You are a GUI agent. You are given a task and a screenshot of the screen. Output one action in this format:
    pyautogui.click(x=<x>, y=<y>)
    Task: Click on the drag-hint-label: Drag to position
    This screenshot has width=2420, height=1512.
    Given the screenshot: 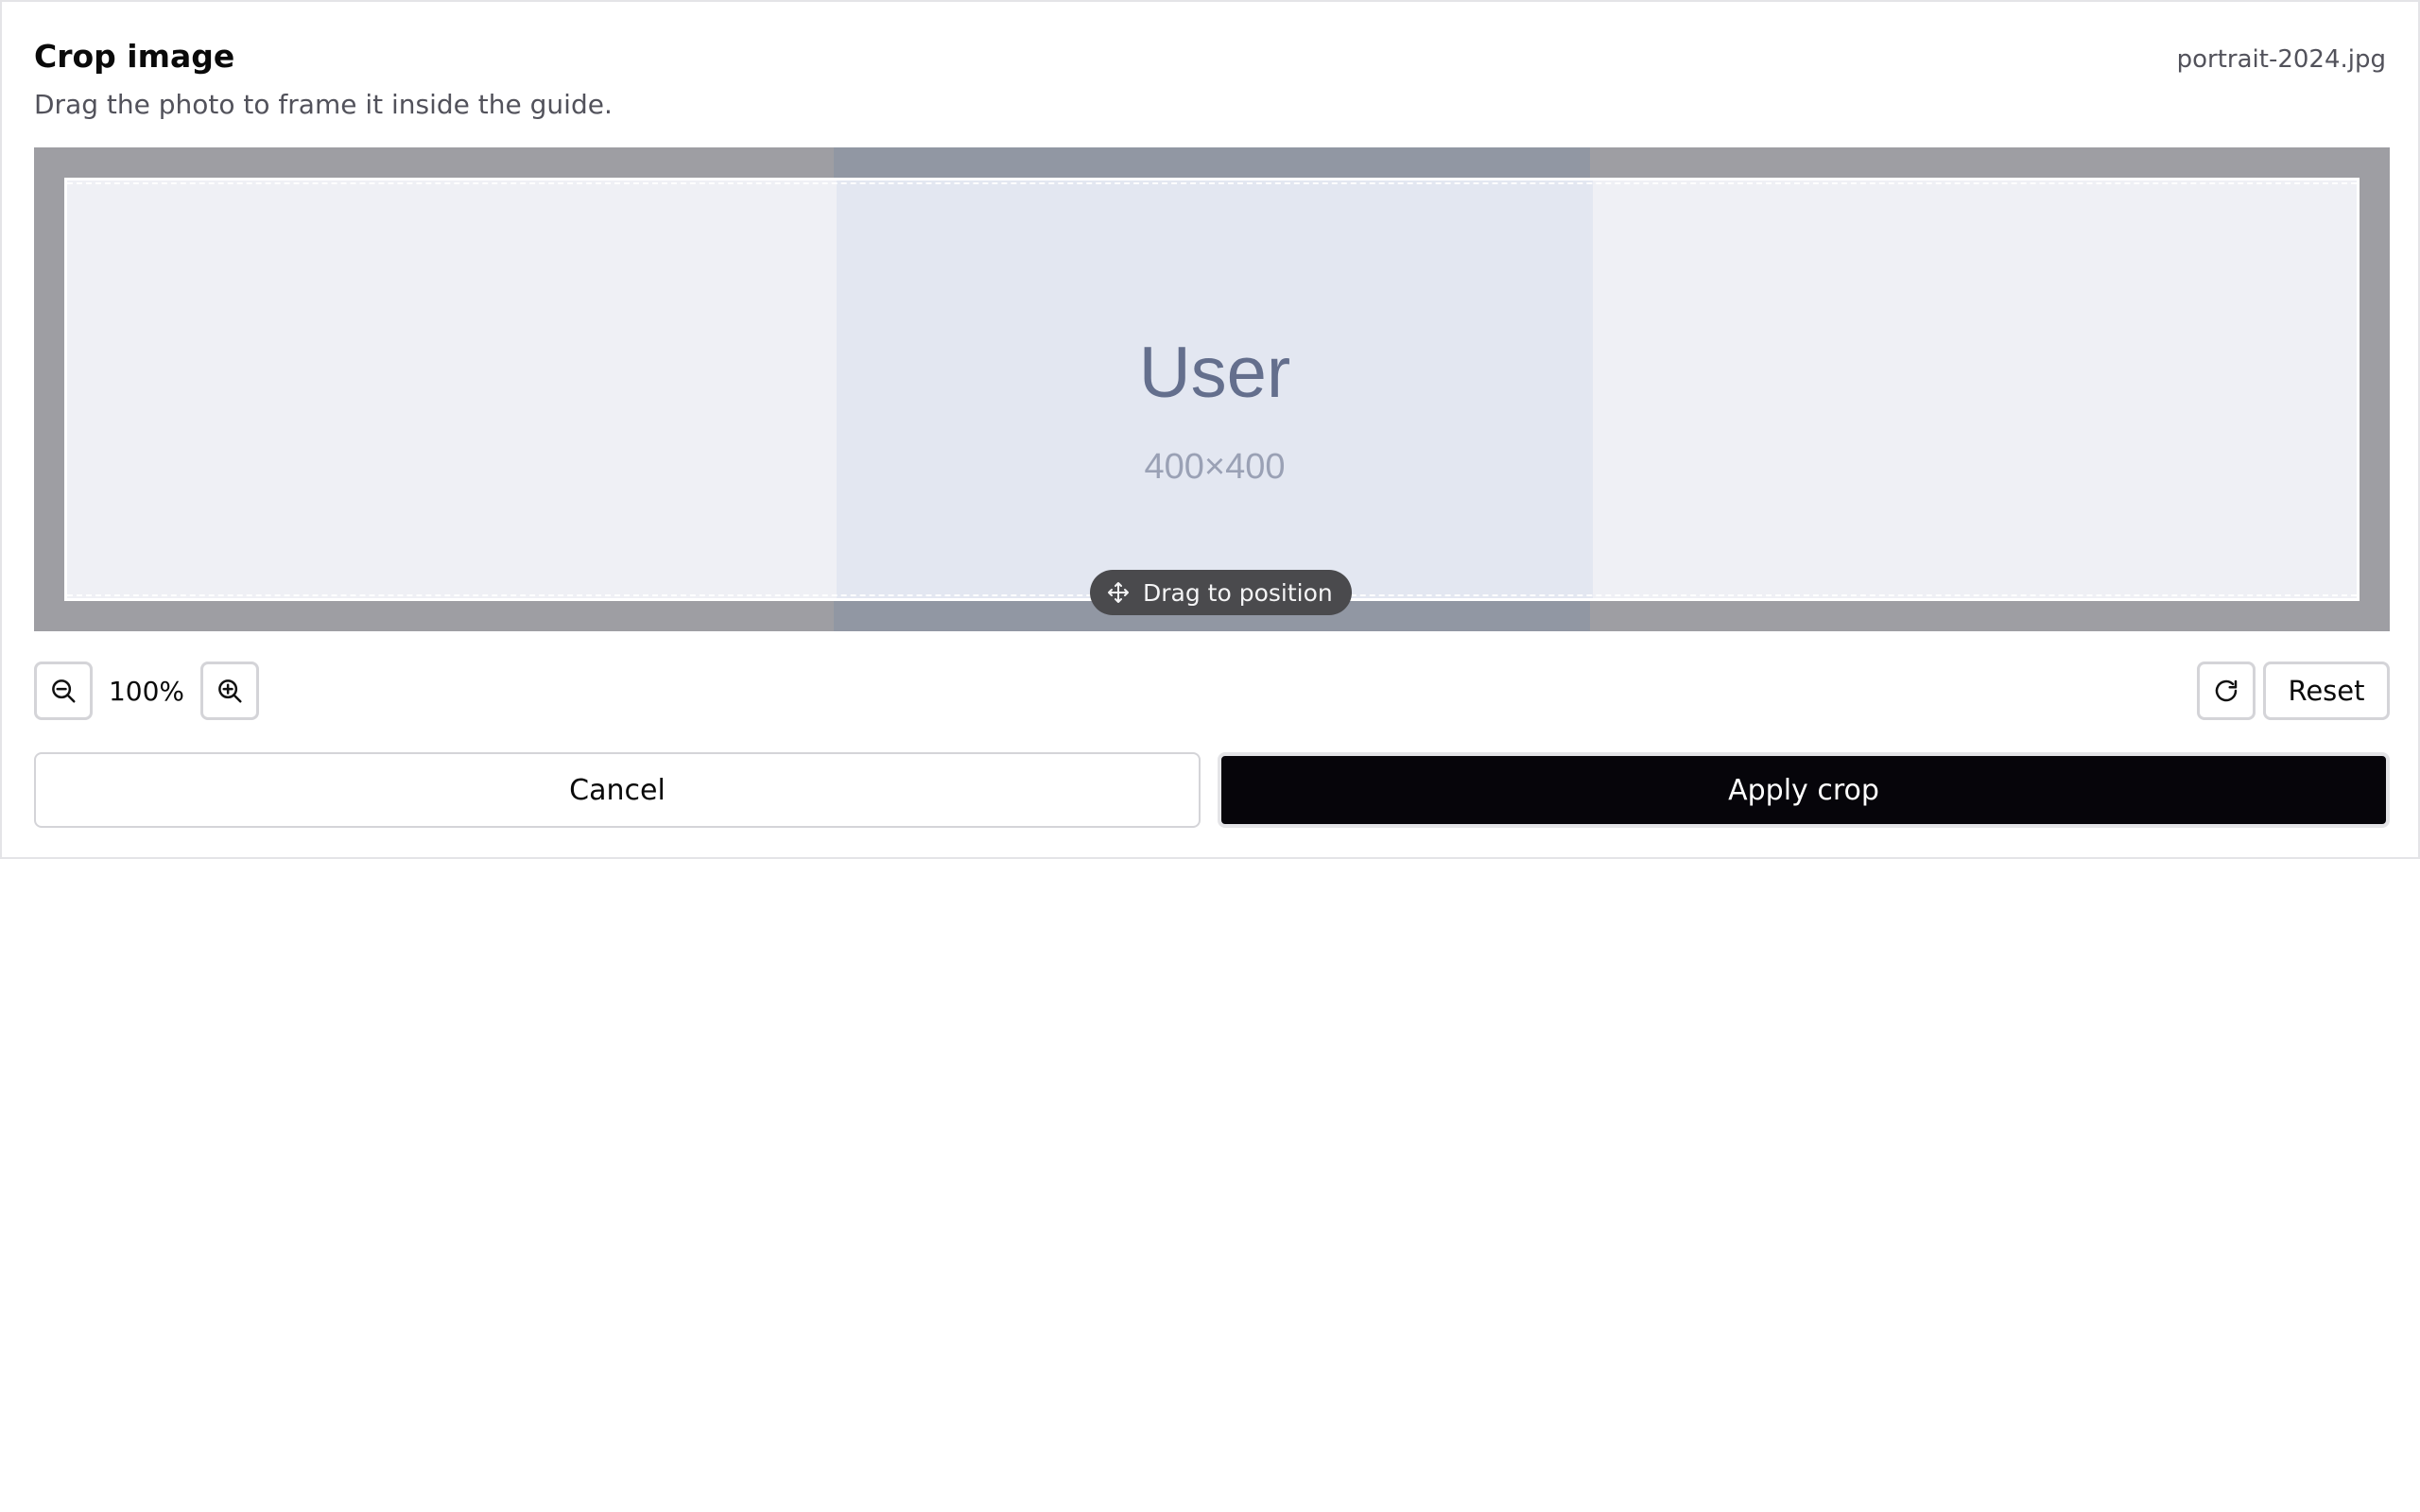 What is the action you would take?
    pyautogui.click(x=1238, y=592)
    